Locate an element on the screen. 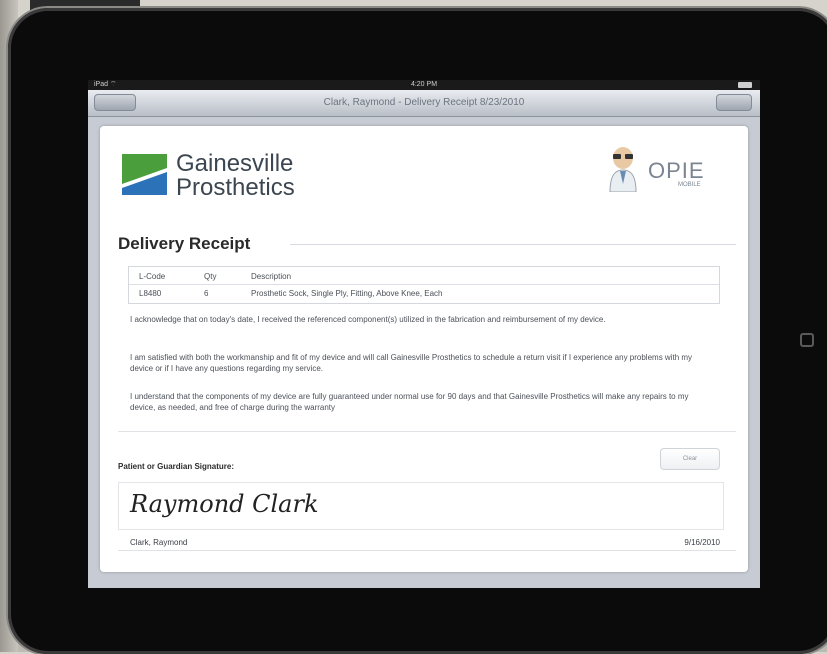 This screenshot has height=654, width=827. brand-name: Gainesville Prosthetics is located at coordinates (235, 176).